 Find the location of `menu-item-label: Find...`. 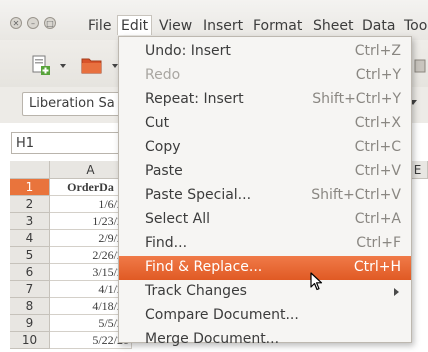

menu-item-label: Find... is located at coordinates (166, 243).